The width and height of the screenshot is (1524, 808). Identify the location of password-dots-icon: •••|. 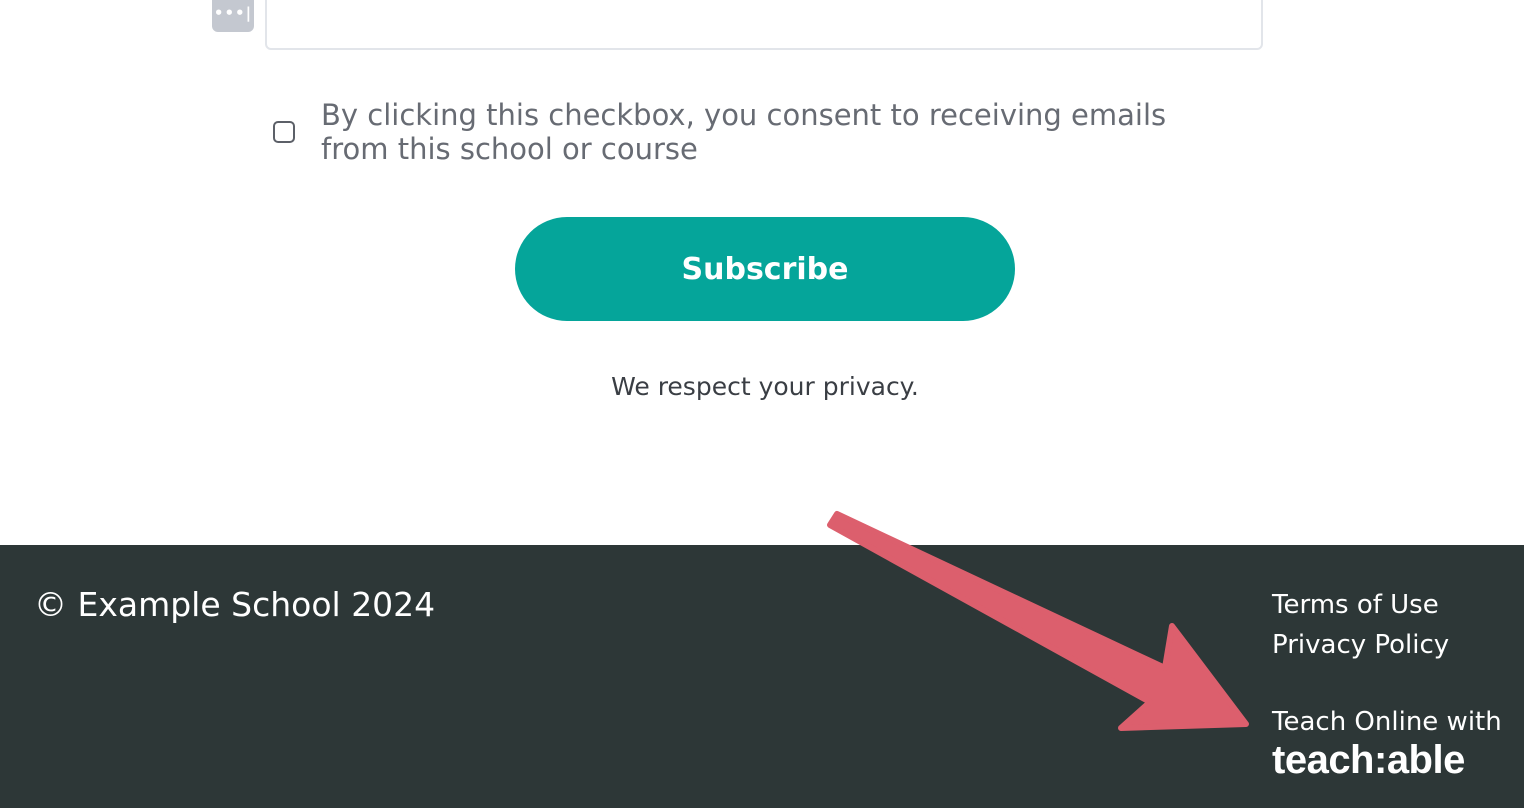
(233, 16).